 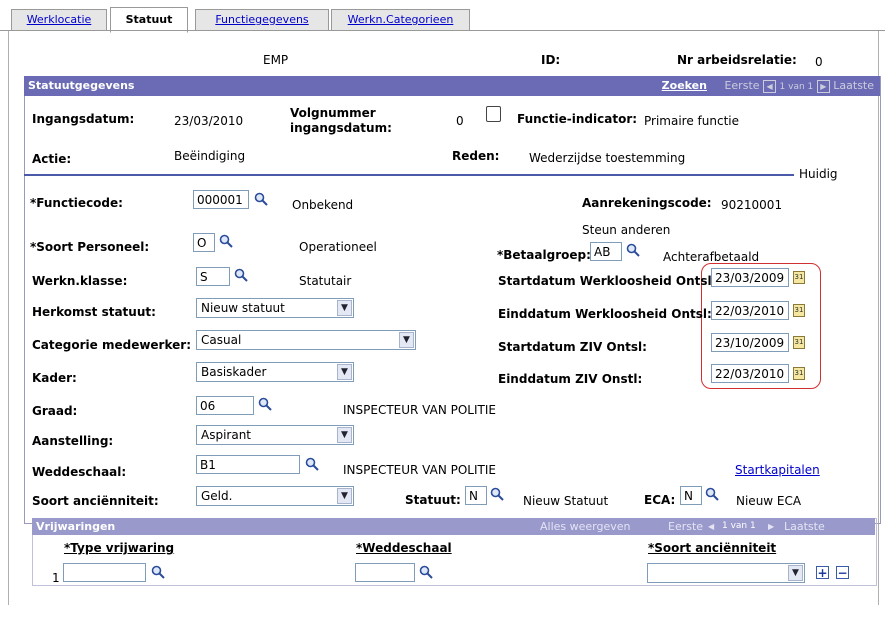 What do you see at coordinates (243, 308) in the screenshot?
I see `herkomst-value: Nieuw statuut` at bounding box center [243, 308].